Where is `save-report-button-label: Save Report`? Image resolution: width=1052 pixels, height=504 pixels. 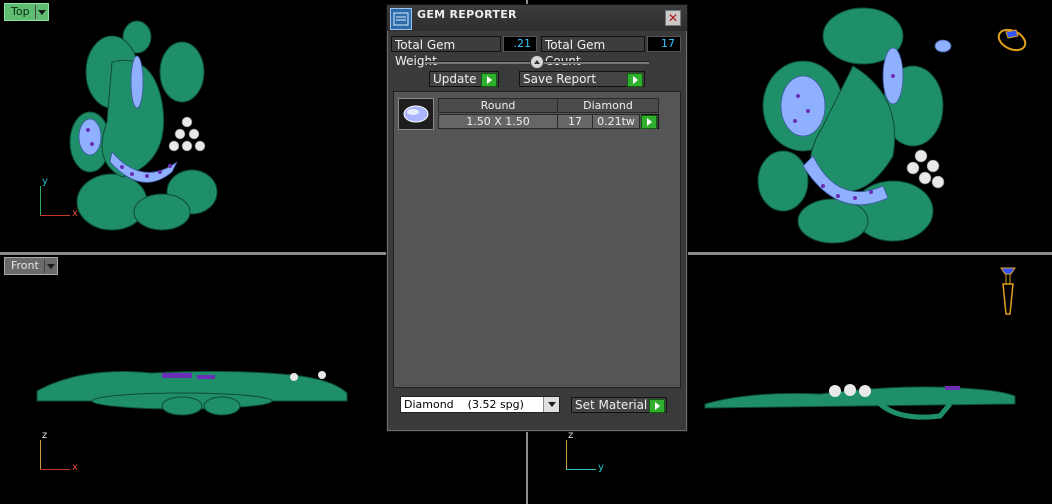 save-report-button-label: Save Report is located at coordinates (560, 79).